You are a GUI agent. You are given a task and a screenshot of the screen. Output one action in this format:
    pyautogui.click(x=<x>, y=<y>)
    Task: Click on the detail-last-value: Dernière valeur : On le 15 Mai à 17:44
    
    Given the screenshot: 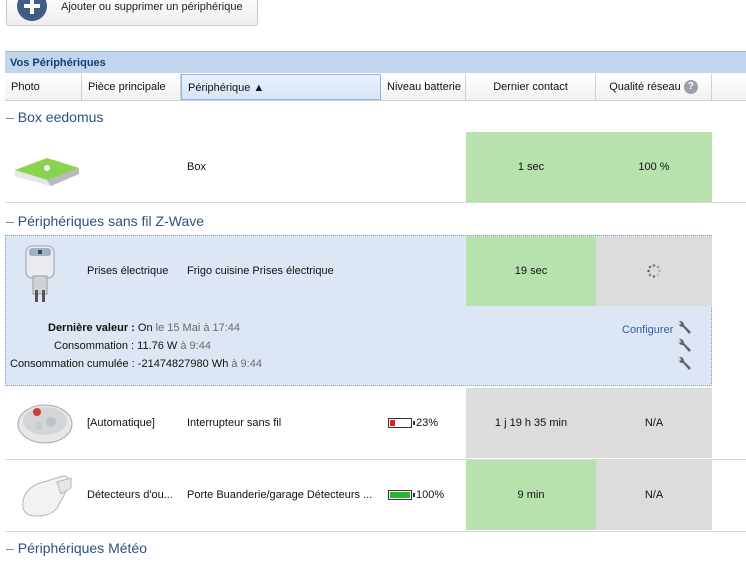 What is the action you would take?
    pyautogui.click(x=144, y=328)
    